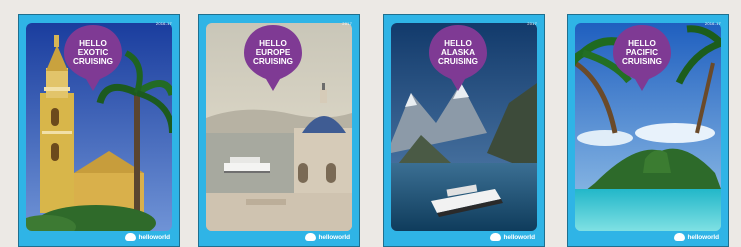  What do you see at coordinates (93, 52) in the screenshot?
I see `brochure-title: HELLO EXOTIC CRUISING` at bounding box center [93, 52].